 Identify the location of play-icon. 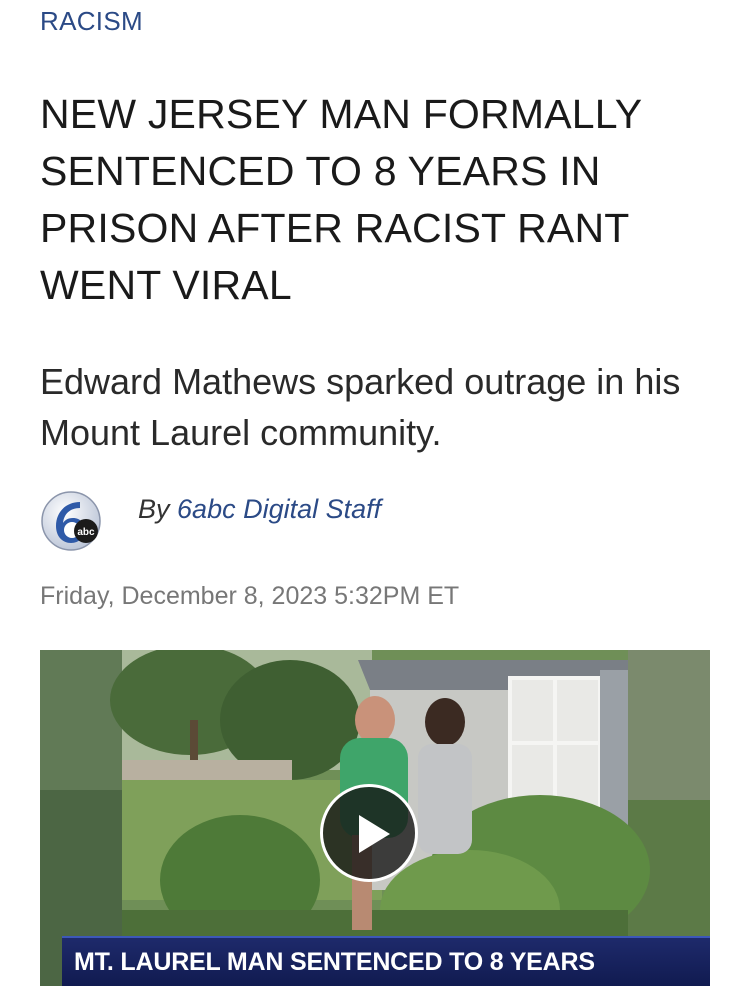
(374, 834).